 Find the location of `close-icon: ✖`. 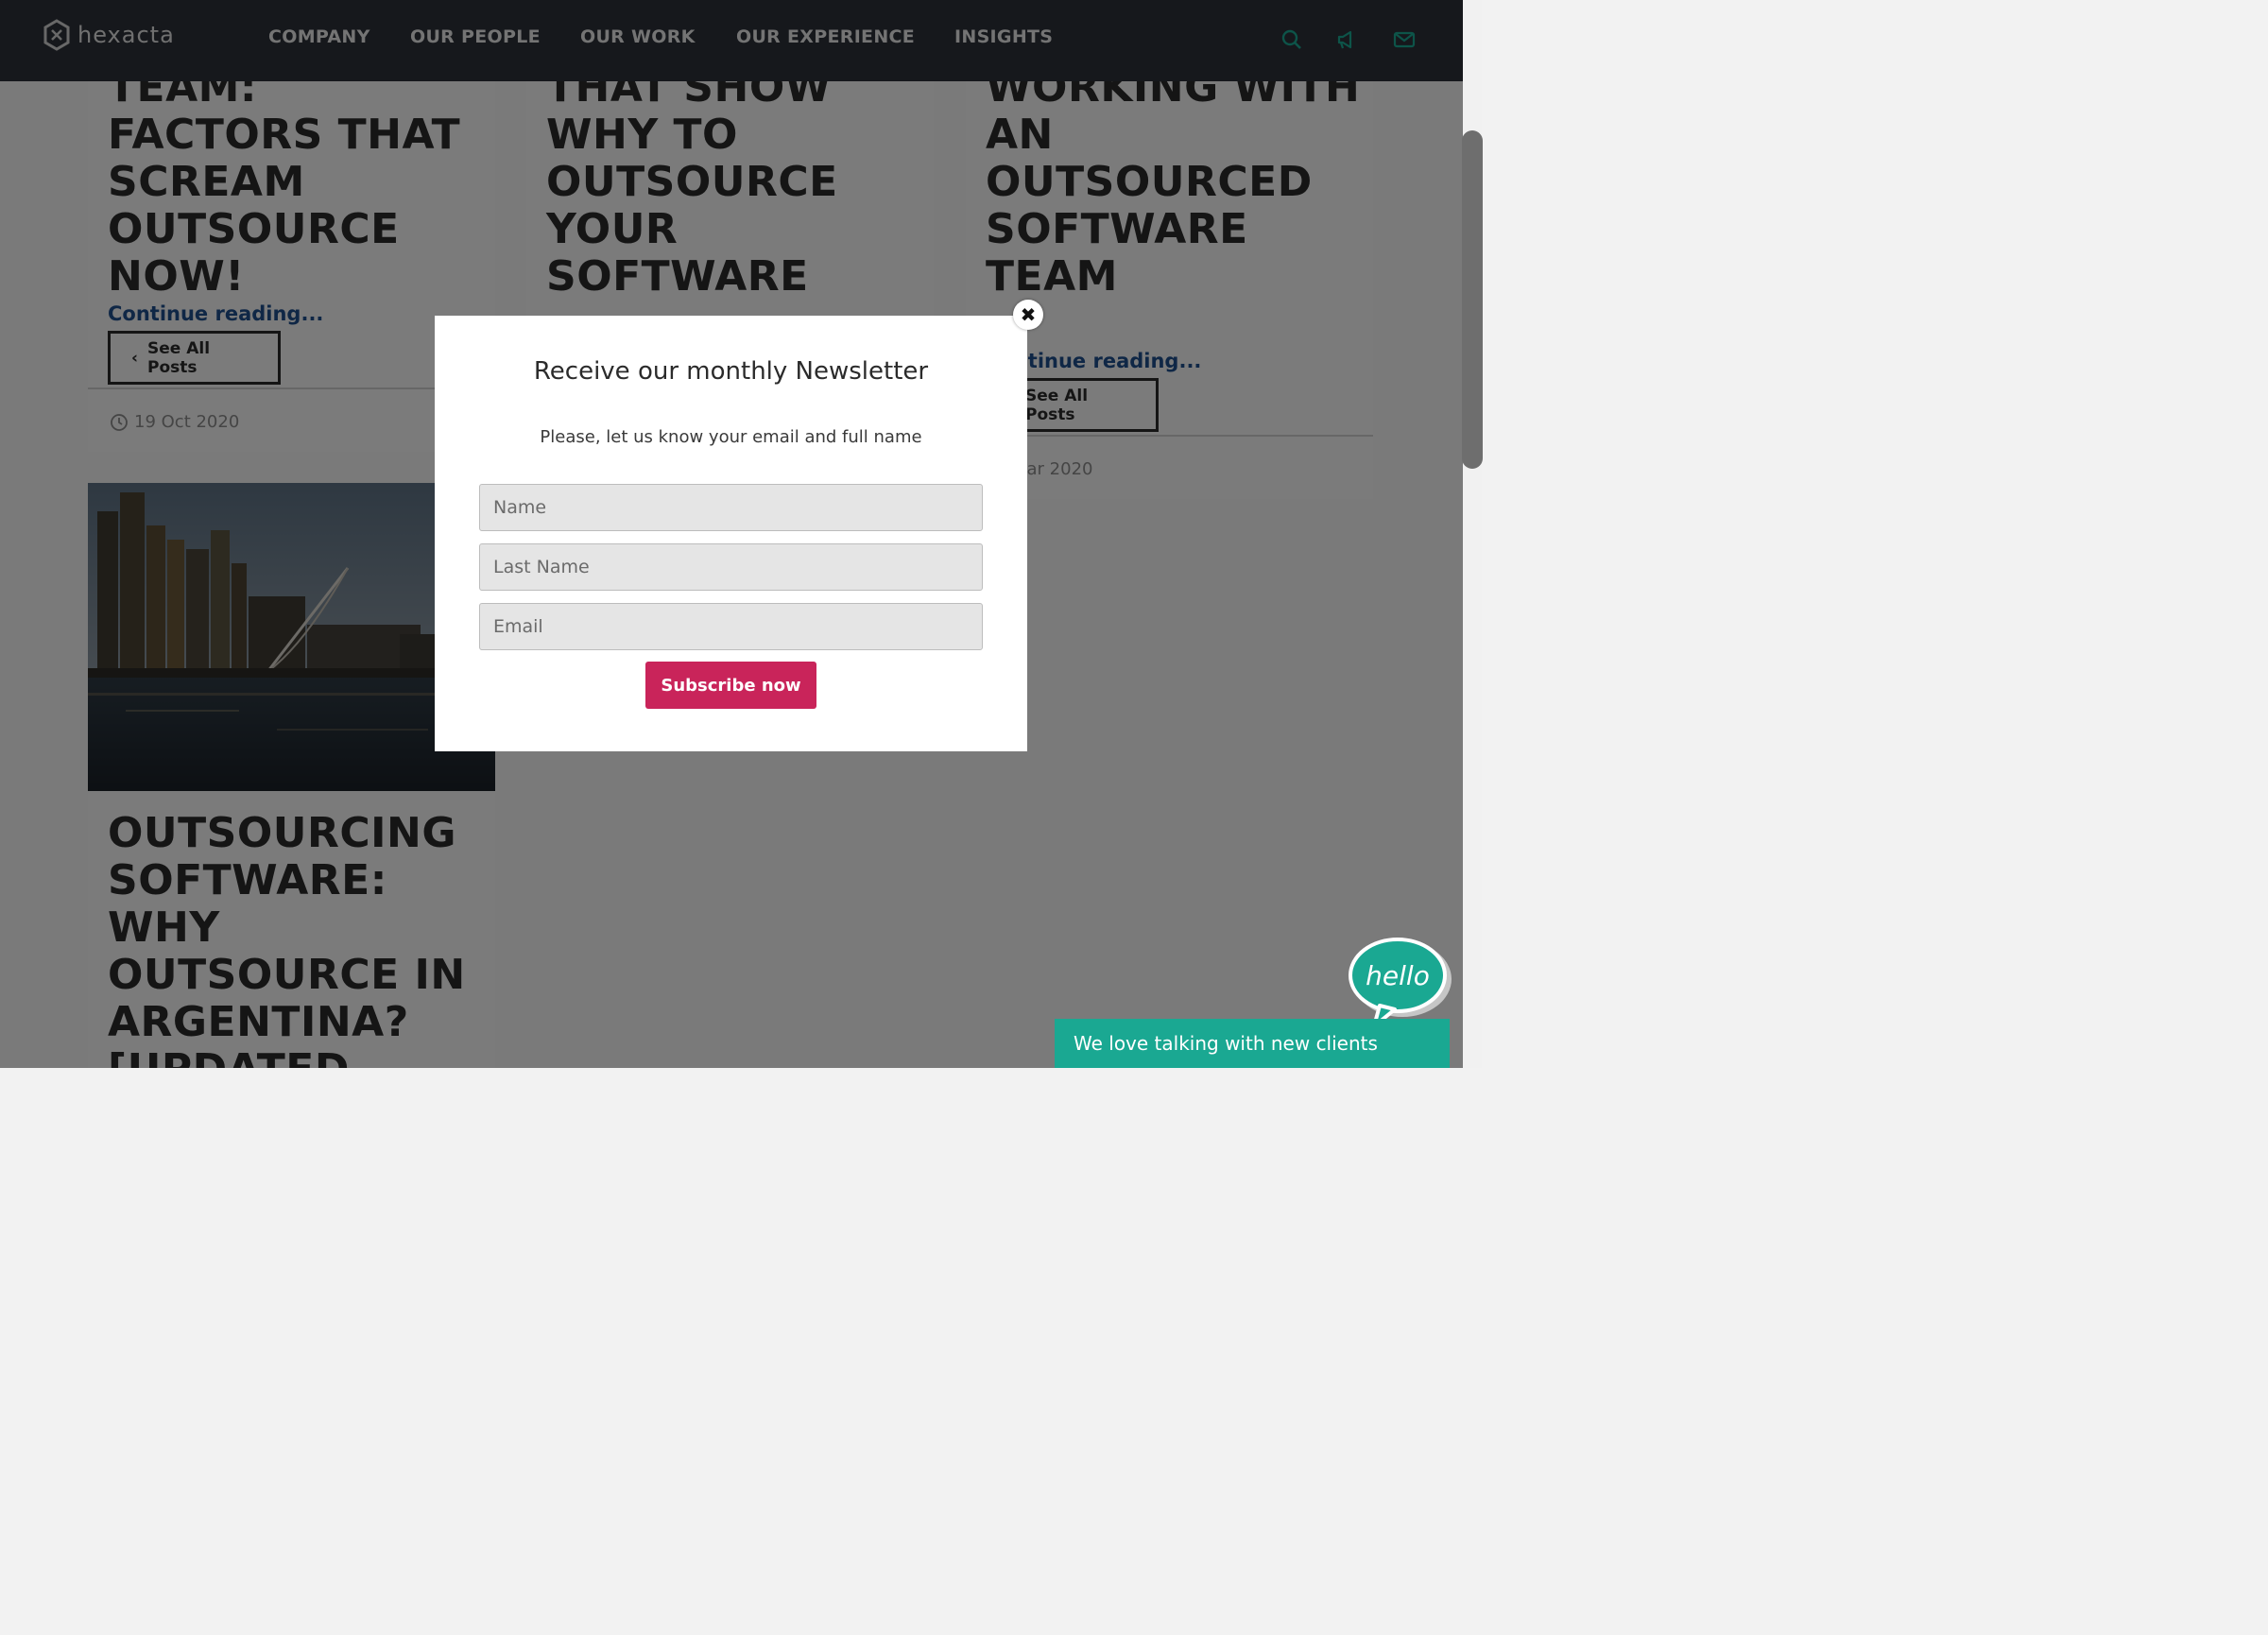

close-icon: ✖ is located at coordinates (1028, 314).